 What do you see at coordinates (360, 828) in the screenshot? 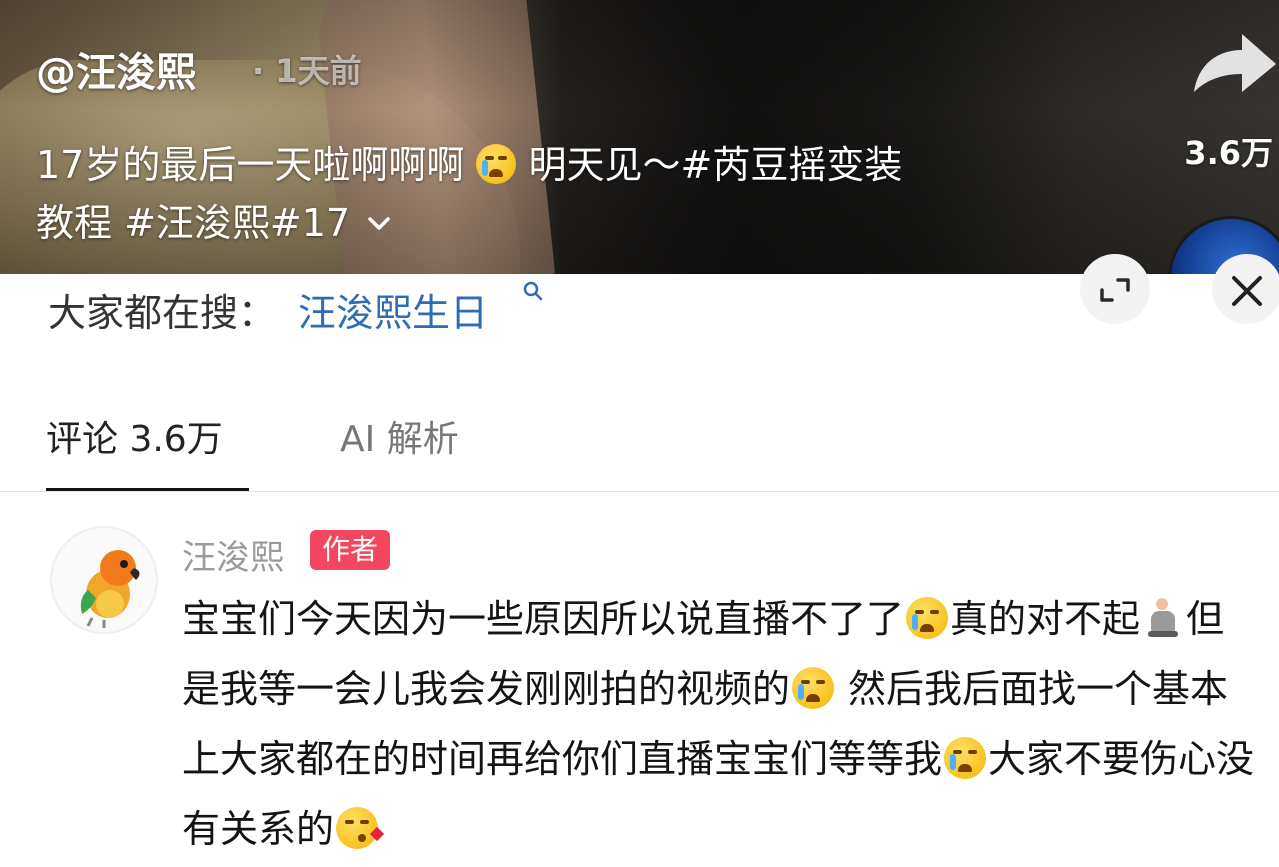
I see `kissing-face-emoji-icon` at bounding box center [360, 828].